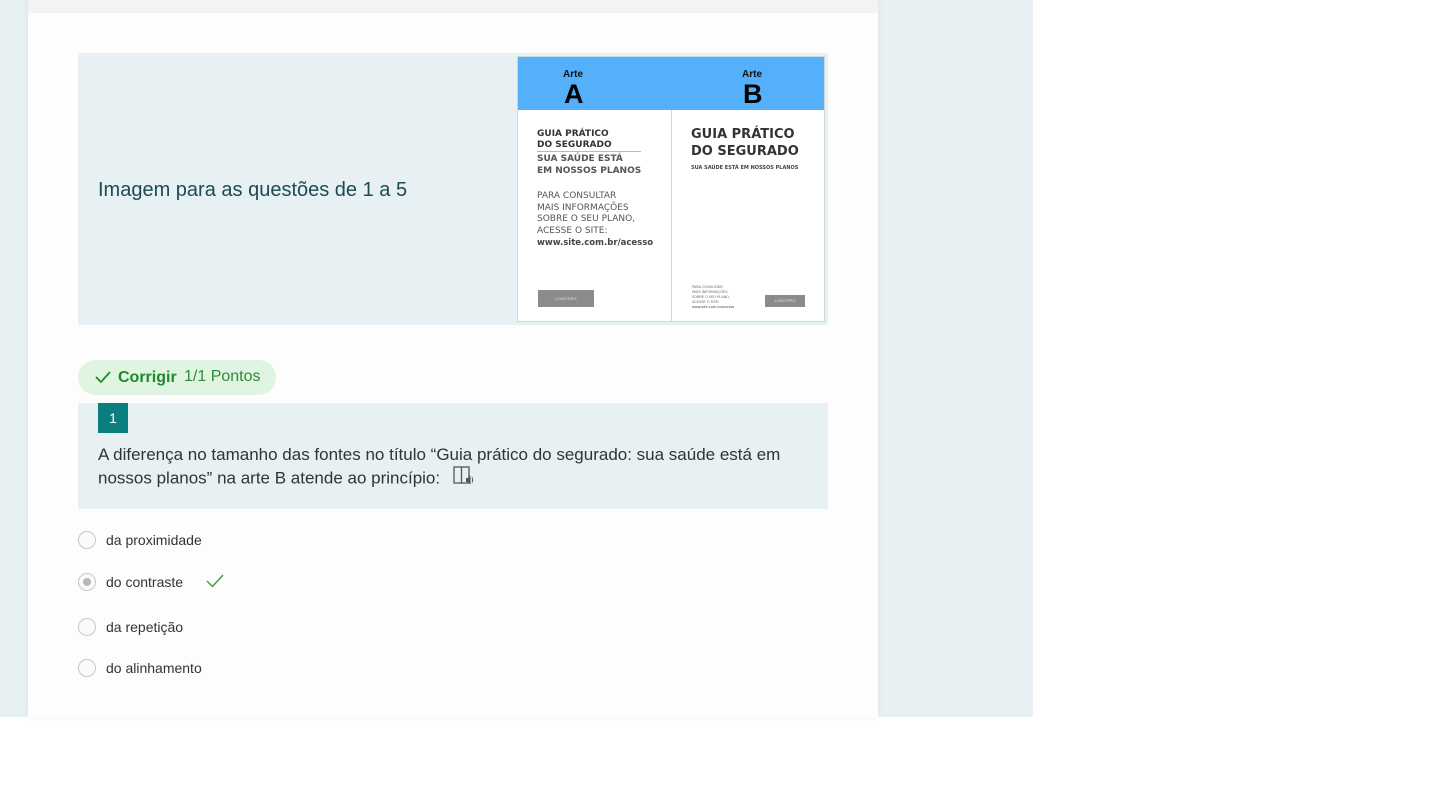 This screenshot has height=785, width=1452. I want to click on arts-divider, so click(671, 215).